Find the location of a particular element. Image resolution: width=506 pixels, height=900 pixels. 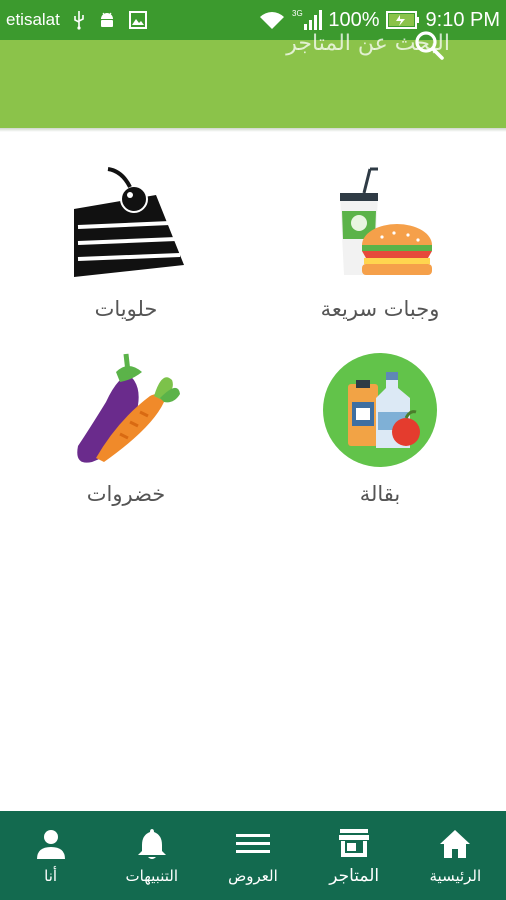

store-icon is located at coordinates (354, 842).